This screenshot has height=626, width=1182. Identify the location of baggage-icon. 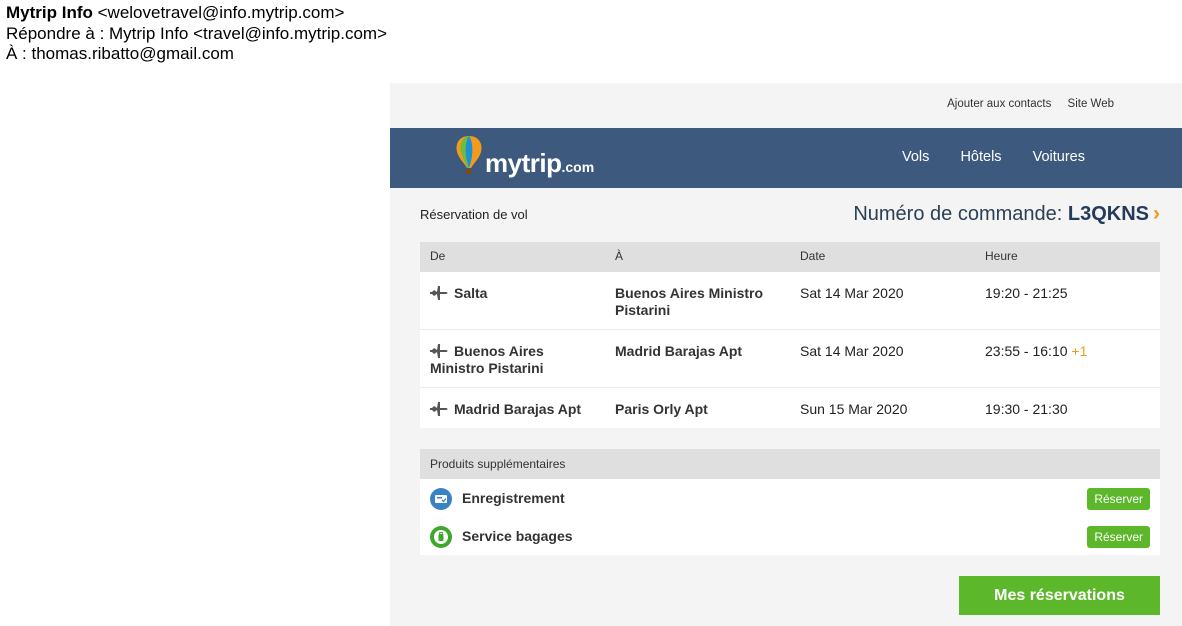
(441, 537).